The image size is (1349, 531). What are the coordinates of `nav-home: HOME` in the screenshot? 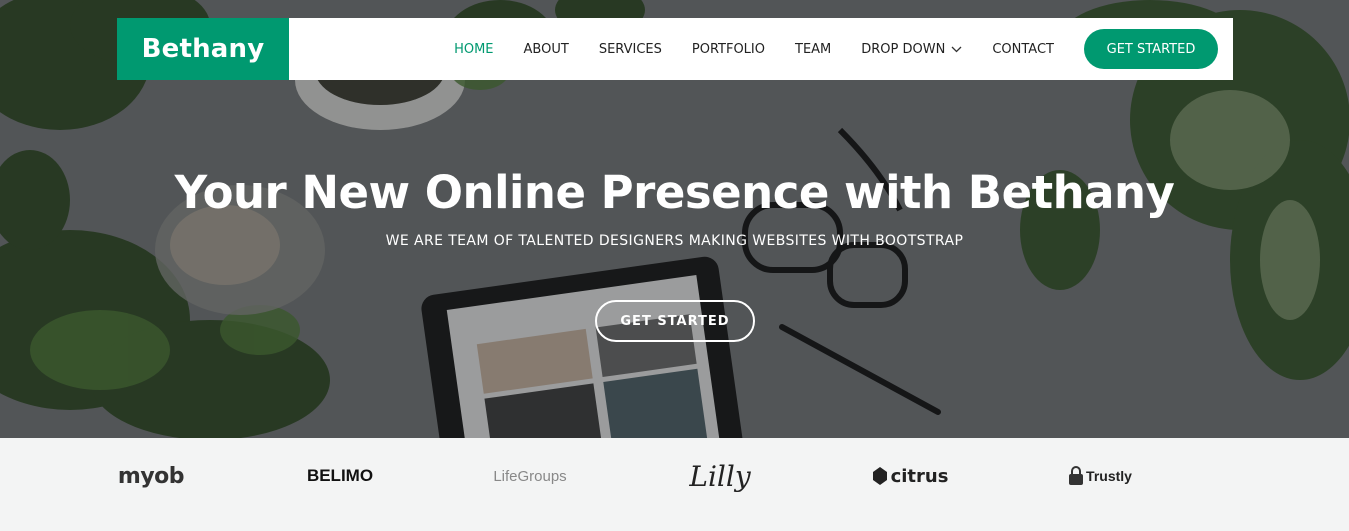 It's located at (473, 49).